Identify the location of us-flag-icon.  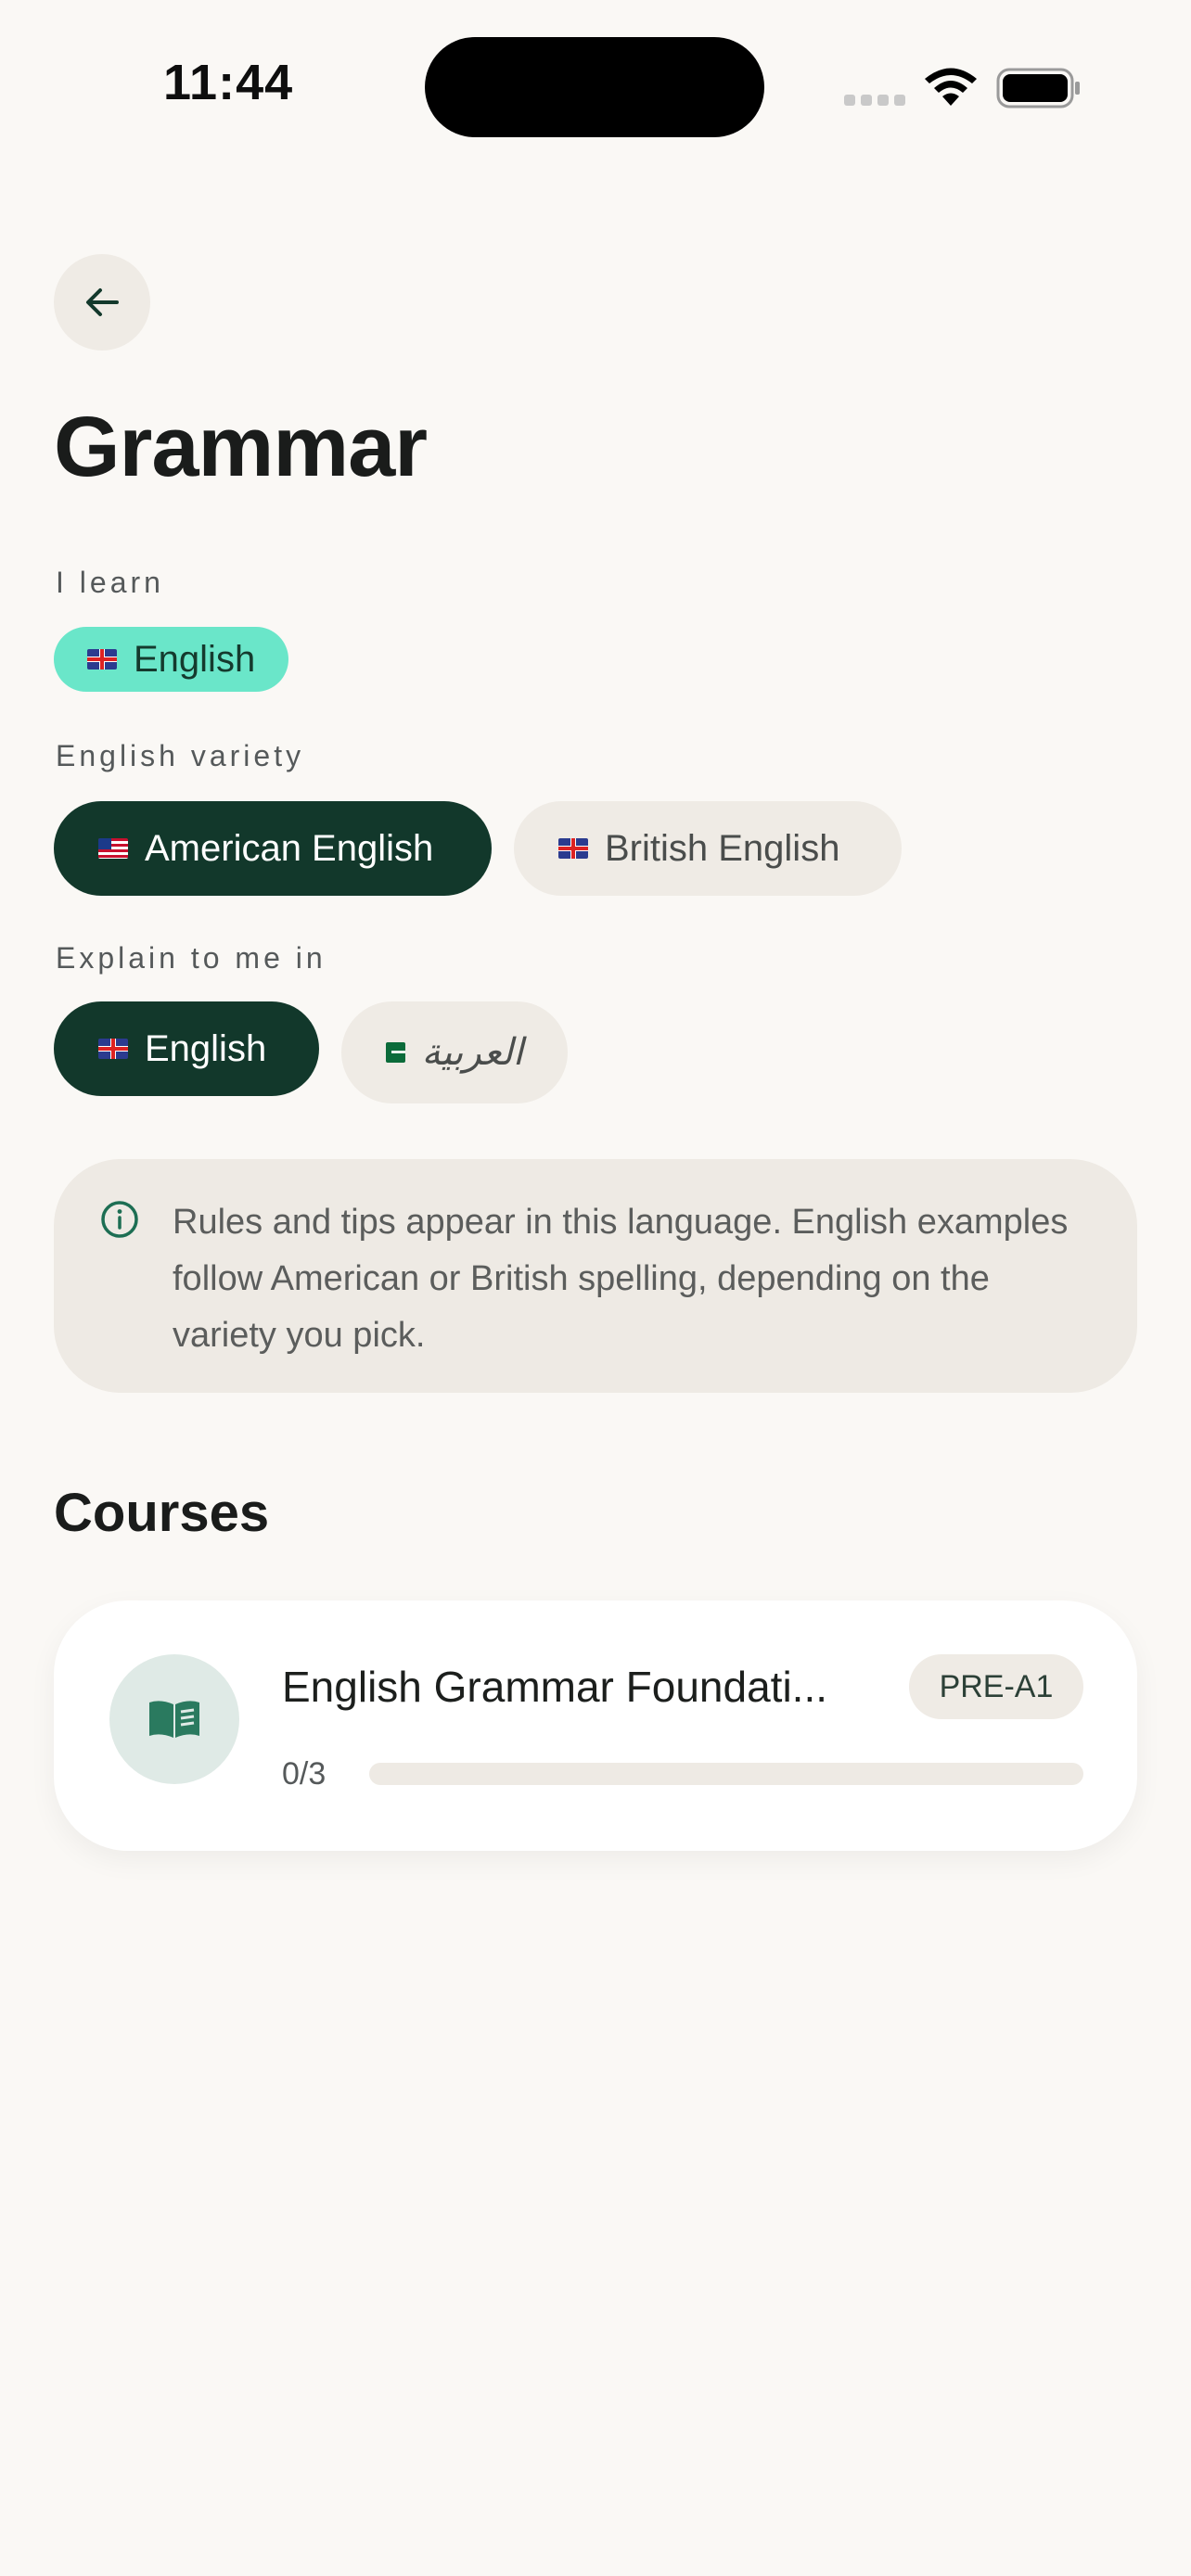
(113, 849).